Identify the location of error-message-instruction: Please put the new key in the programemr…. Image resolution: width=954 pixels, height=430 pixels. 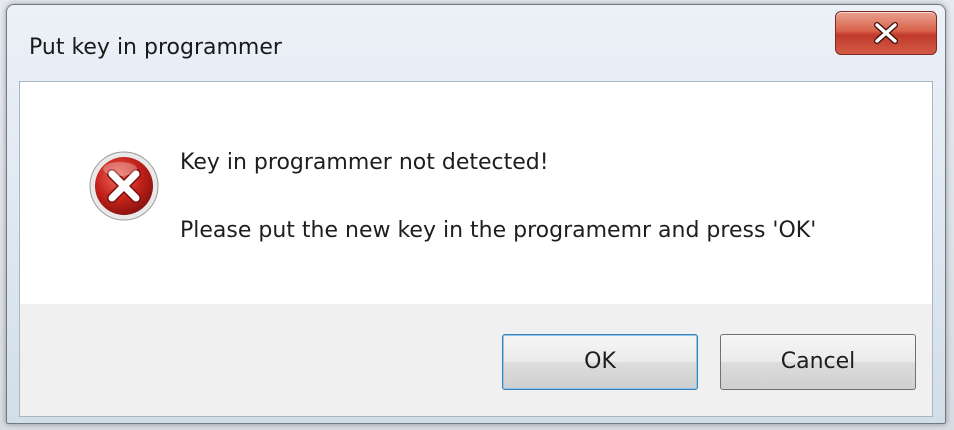
(498, 230).